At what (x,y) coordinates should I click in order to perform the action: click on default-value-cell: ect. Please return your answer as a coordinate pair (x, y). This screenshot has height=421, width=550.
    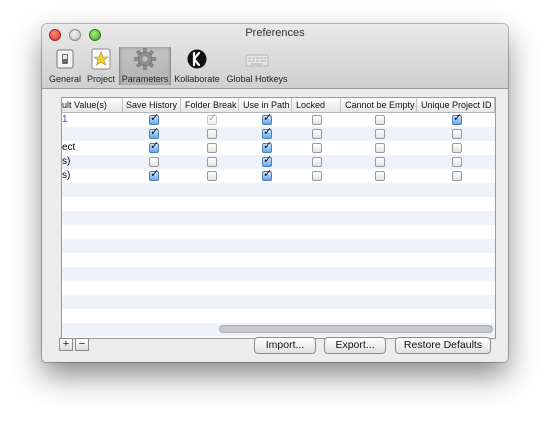
    Looking at the image, I should click on (91, 148).